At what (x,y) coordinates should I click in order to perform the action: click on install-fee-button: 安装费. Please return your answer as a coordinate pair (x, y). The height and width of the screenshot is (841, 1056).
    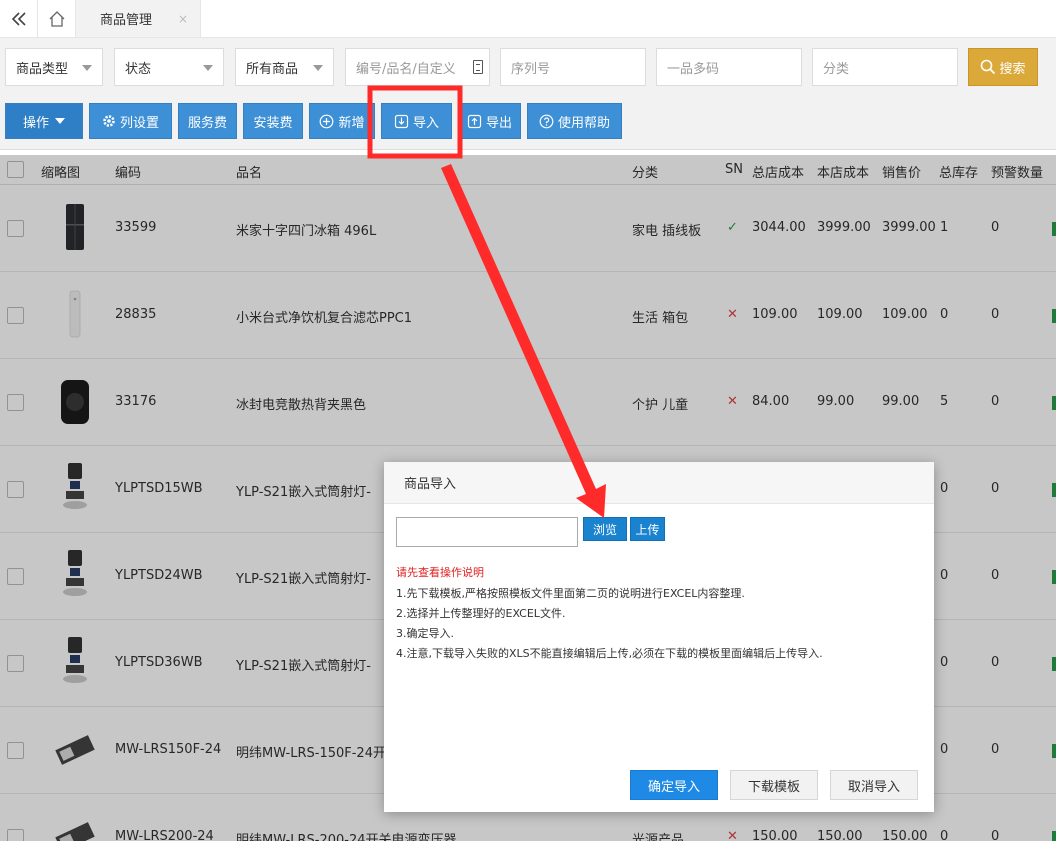
    Looking at the image, I should click on (273, 121).